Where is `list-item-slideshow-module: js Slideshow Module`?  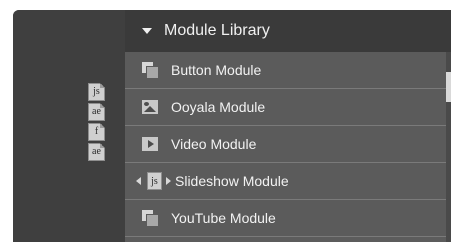
list-item-slideshow-module: js Slideshow Module is located at coordinates (285, 181).